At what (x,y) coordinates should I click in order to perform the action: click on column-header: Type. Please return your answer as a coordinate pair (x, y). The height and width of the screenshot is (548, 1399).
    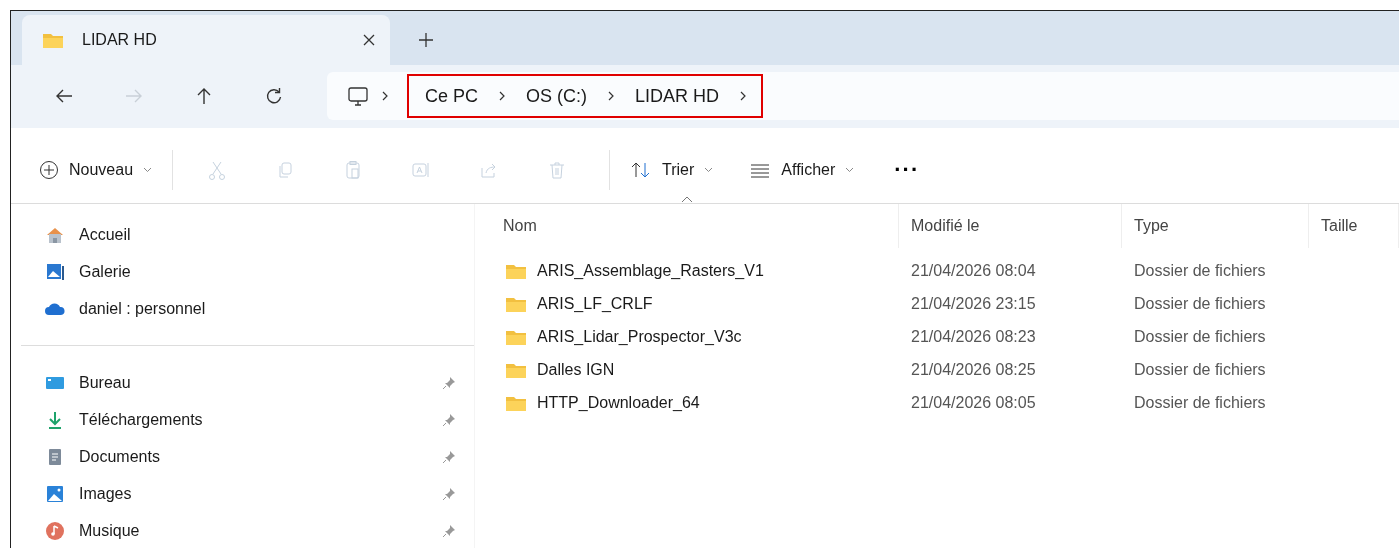
    Looking at the image, I should click on (1215, 226).